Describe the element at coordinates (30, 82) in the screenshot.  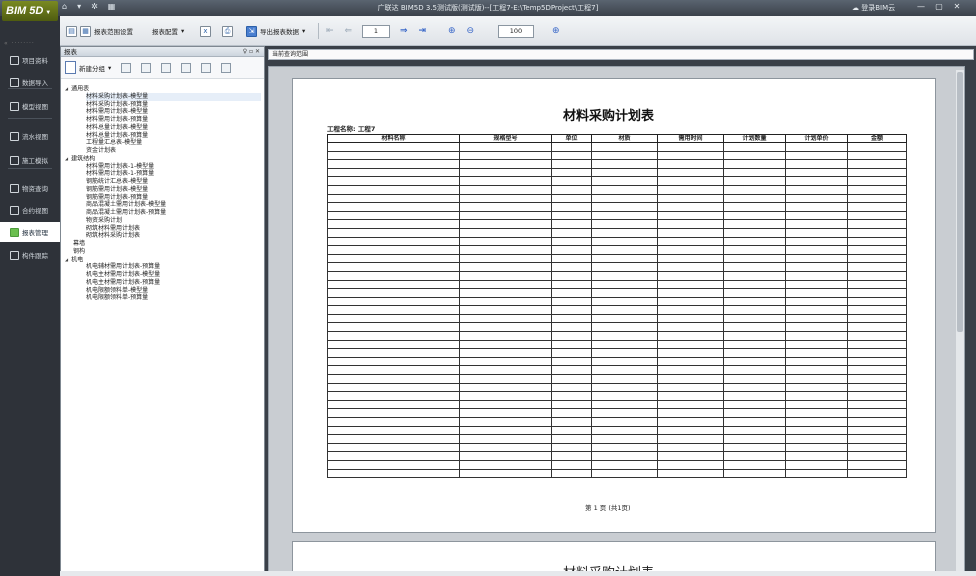
I see `nav-item-1: 数据导入` at that location.